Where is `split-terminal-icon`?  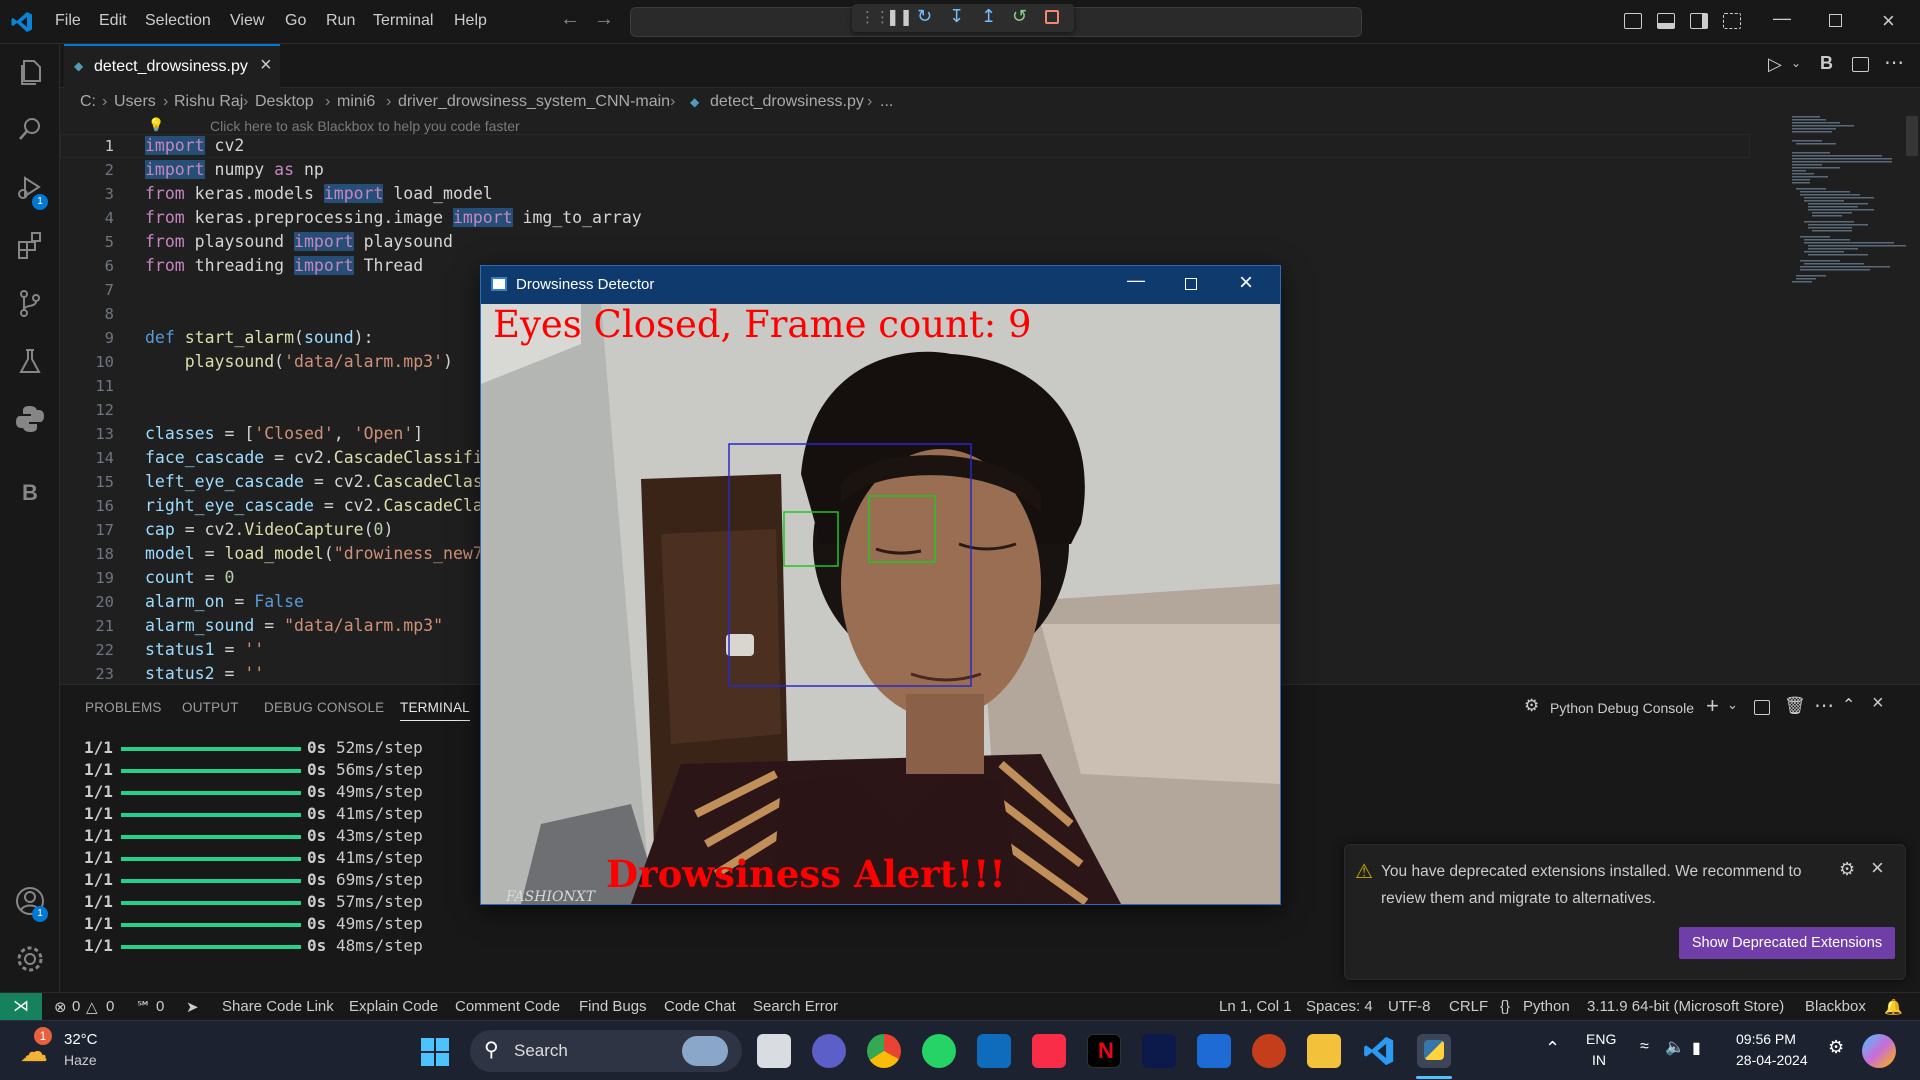
split-terminal-icon is located at coordinates (1762, 707).